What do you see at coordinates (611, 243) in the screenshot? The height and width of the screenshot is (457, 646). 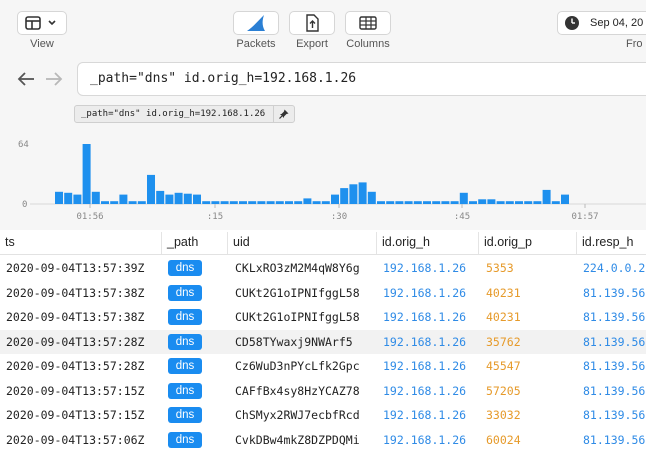 I see `column-header-resp-h: id.resp_h` at bounding box center [611, 243].